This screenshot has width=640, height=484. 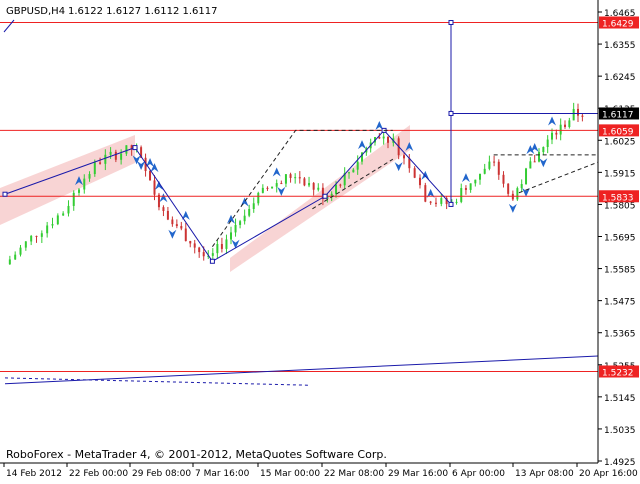 What do you see at coordinates (608, 474) in the screenshot?
I see `x-tick-label: 20 Apr 16:00` at bounding box center [608, 474].